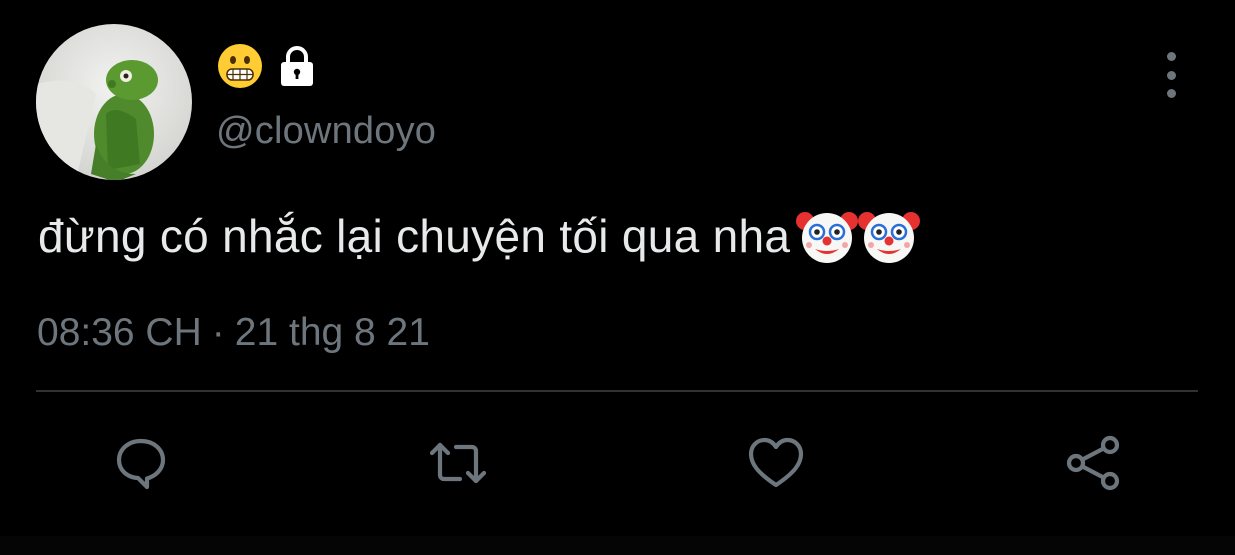 This screenshot has height=555, width=1235. Describe the element at coordinates (332, 332) in the screenshot. I see `tweet-date: 21 thg 8 21` at that location.